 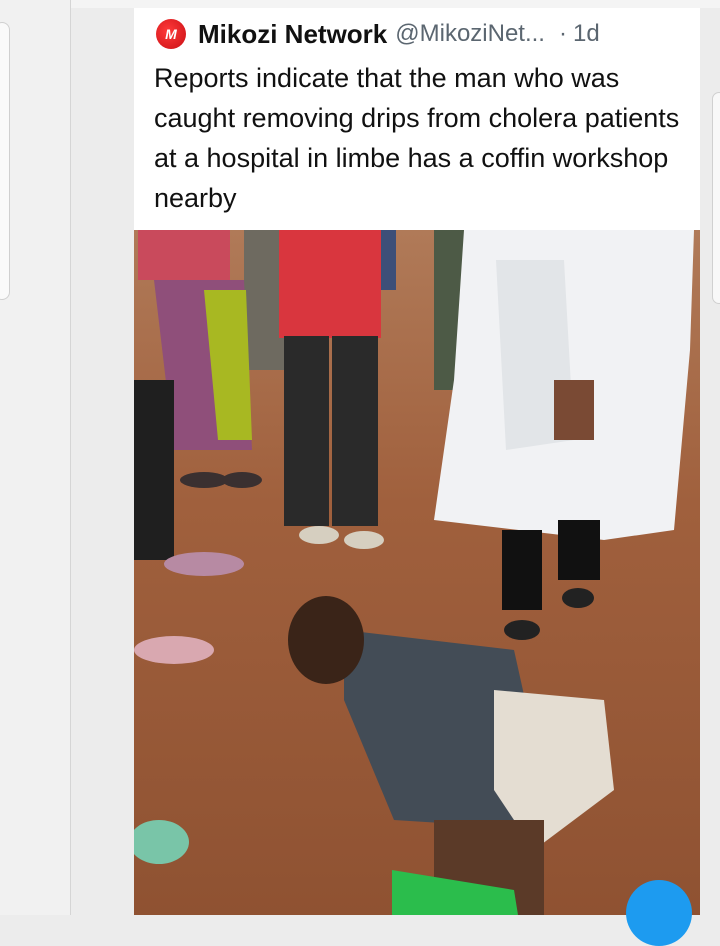 I want to click on mikozi-logo-icon: M, so click(x=171, y=34).